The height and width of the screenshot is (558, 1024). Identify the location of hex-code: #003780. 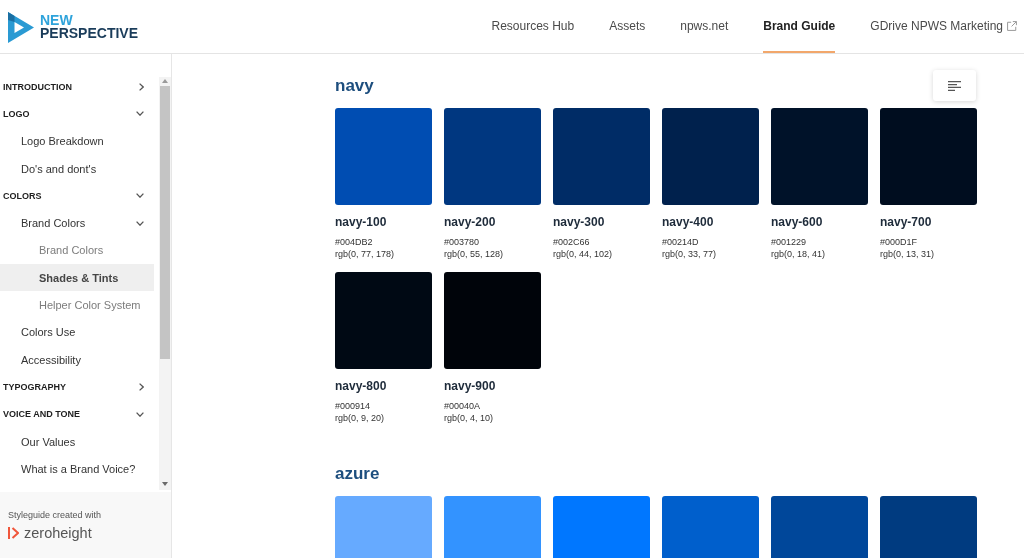
(462, 242).